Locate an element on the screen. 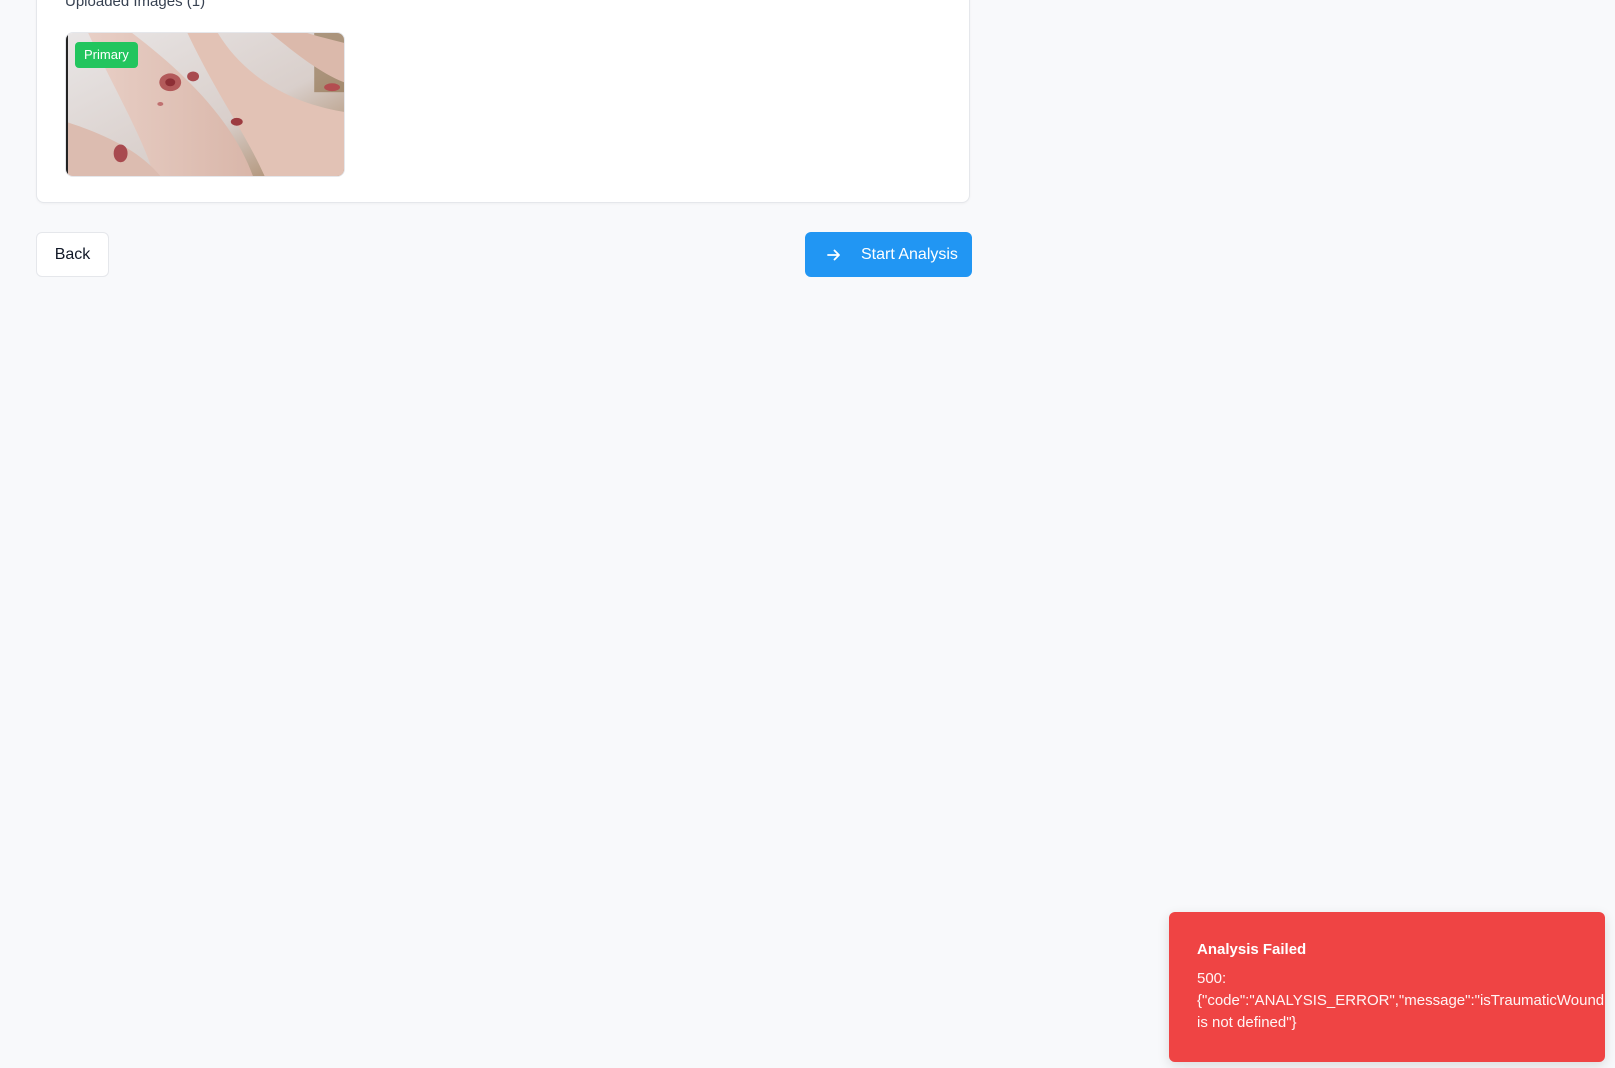 This screenshot has width=1615, height=1068. uploaded-image-thumbnail: Primary is located at coordinates (205, 104).